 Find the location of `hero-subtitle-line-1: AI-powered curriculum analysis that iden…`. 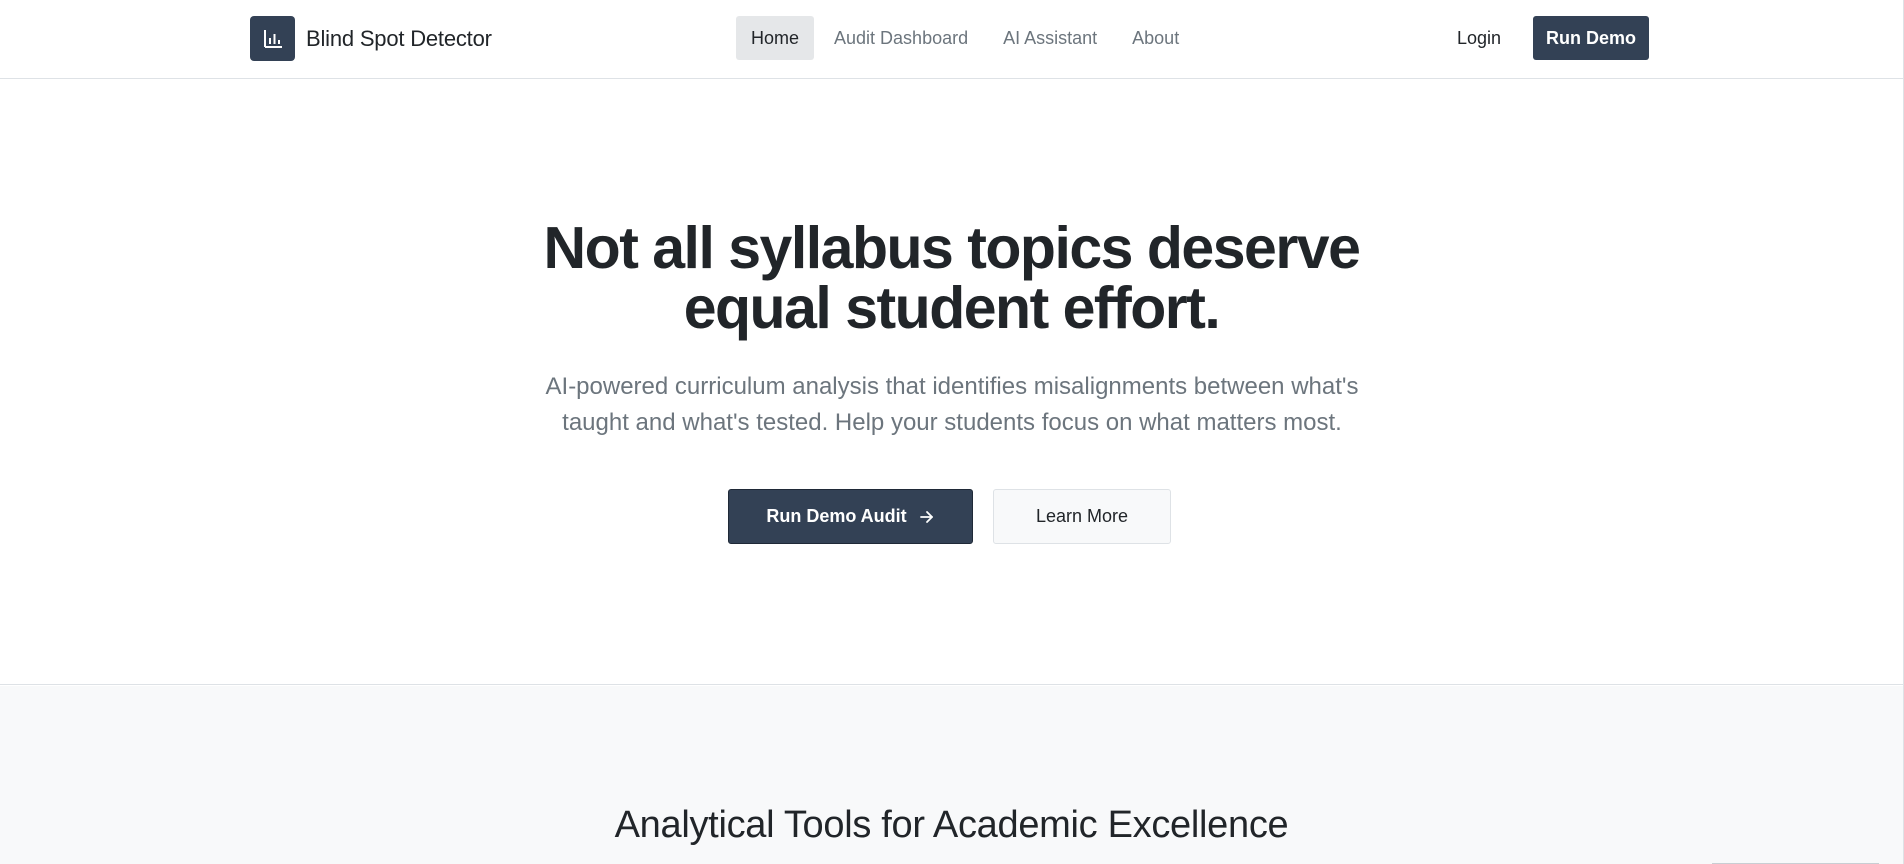

hero-subtitle-line-1: AI-powered curriculum analysis that iden… is located at coordinates (952, 386).